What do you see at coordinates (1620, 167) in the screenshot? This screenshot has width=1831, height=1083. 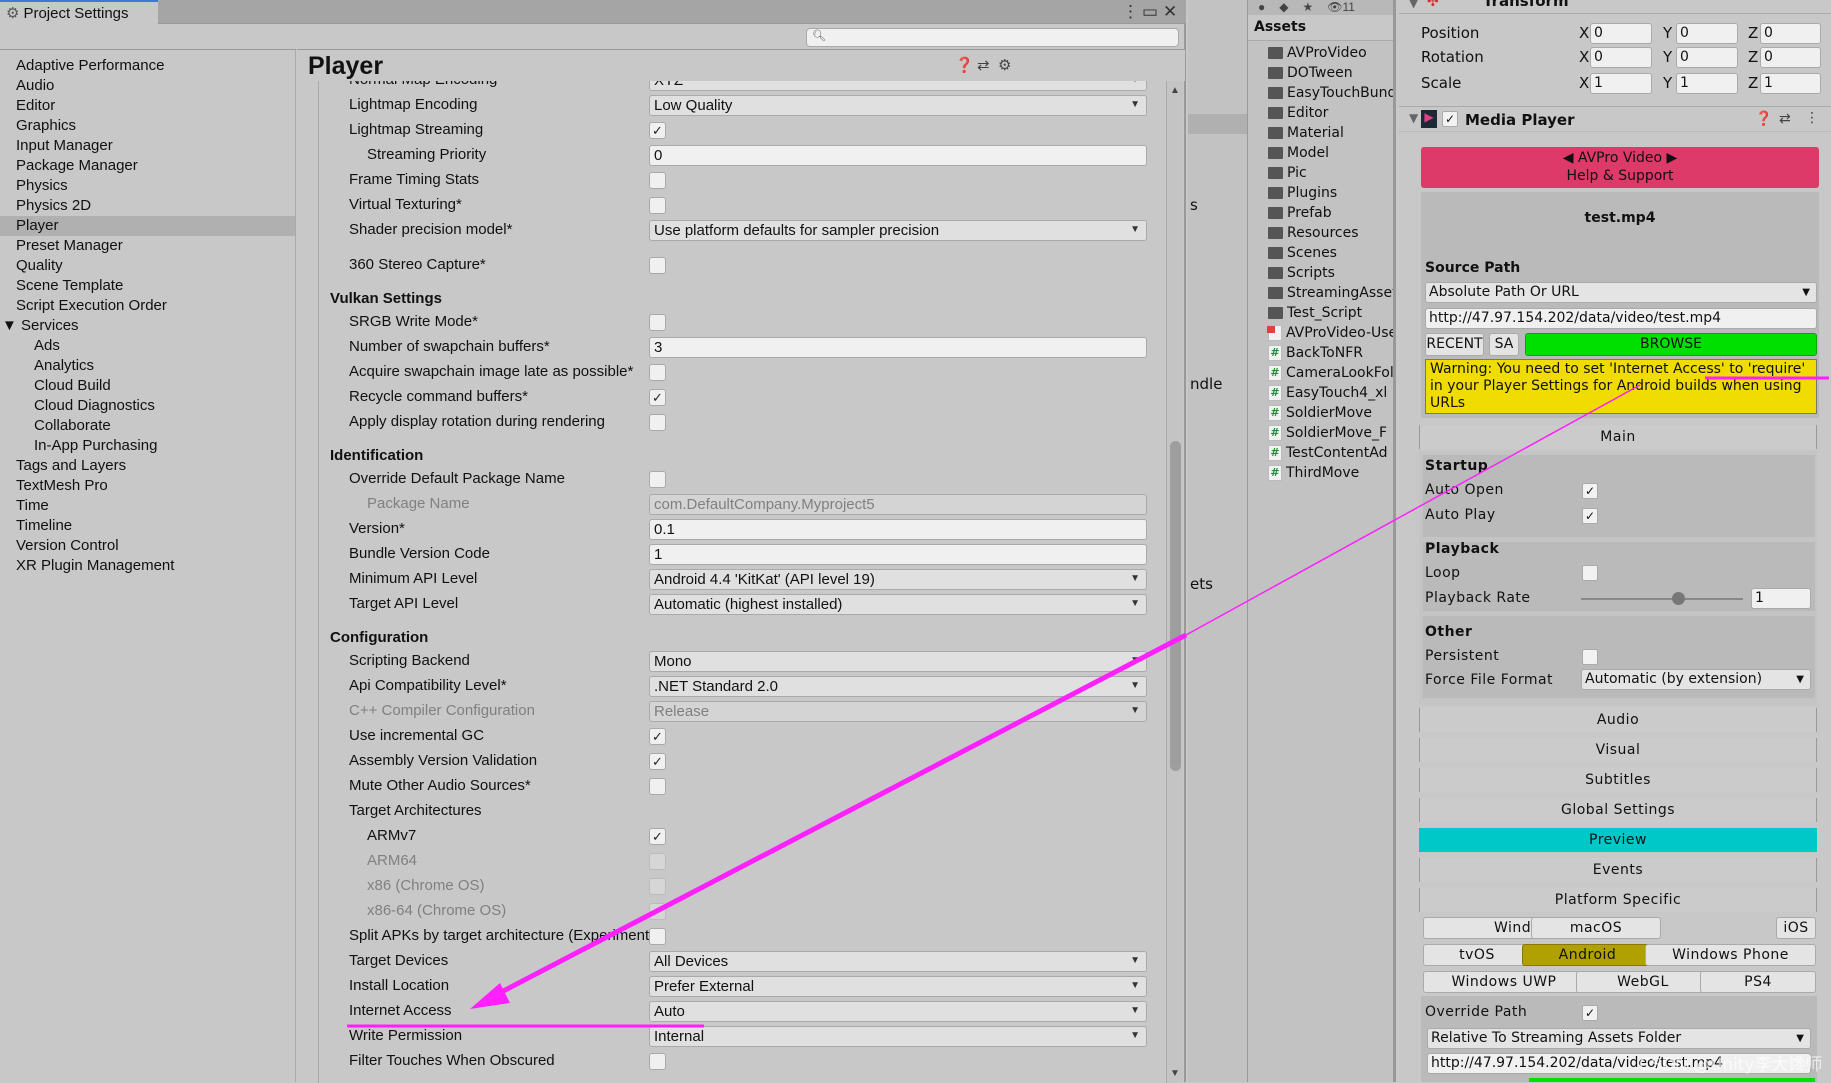 I see `avpro-help-banner: ◀ AVPro Video ▶ Help & Support` at bounding box center [1620, 167].